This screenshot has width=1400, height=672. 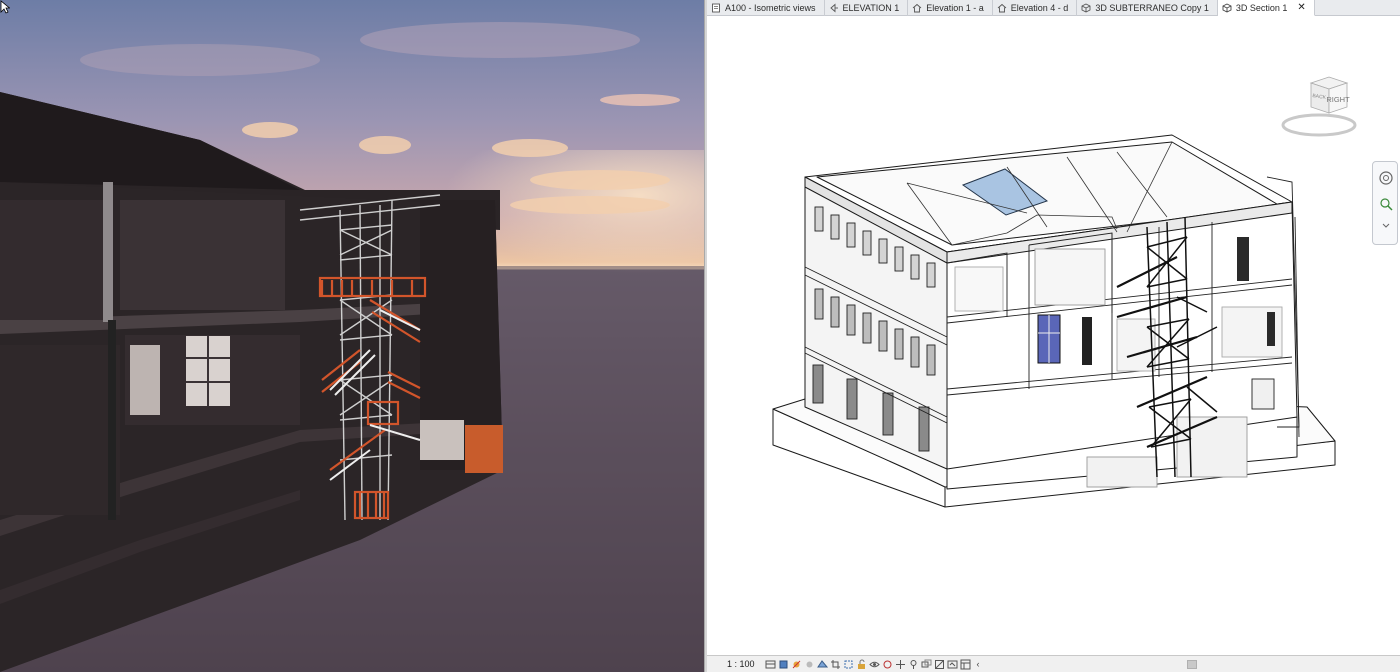 I want to click on crop-view-icon, so click(x=835, y=664).